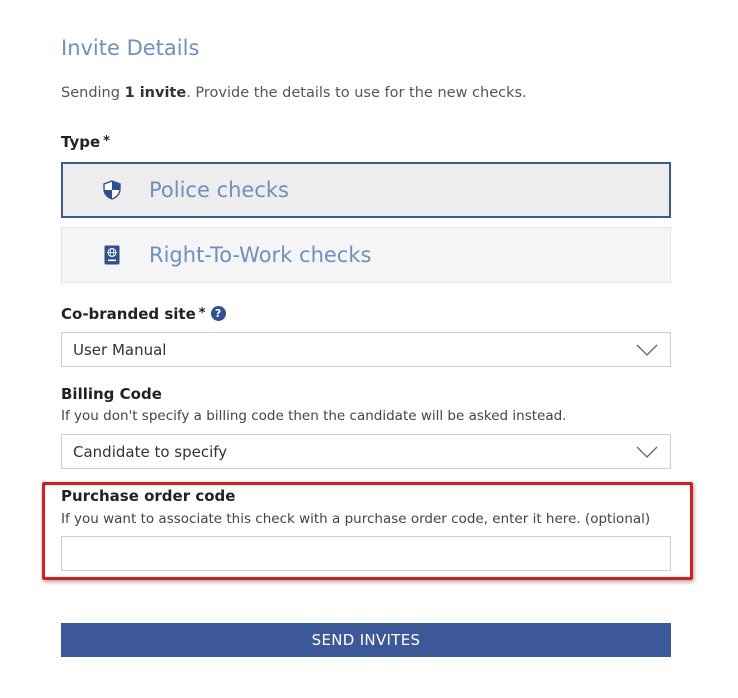 The width and height of the screenshot is (738, 698). Describe the element at coordinates (130, 48) in the screenshot. I see `page-title: Invite Details` at that location.